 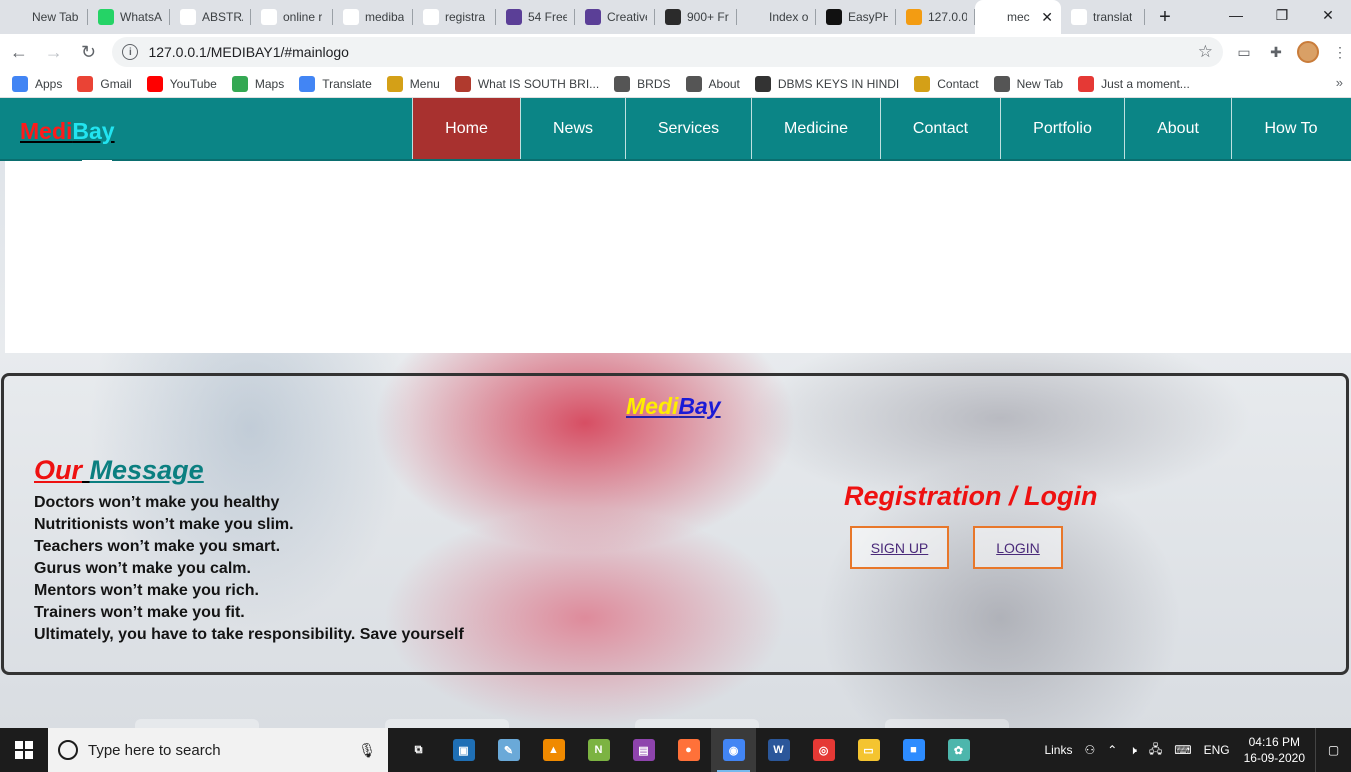 I want to click on google-icon, so click(x=431, y=17).